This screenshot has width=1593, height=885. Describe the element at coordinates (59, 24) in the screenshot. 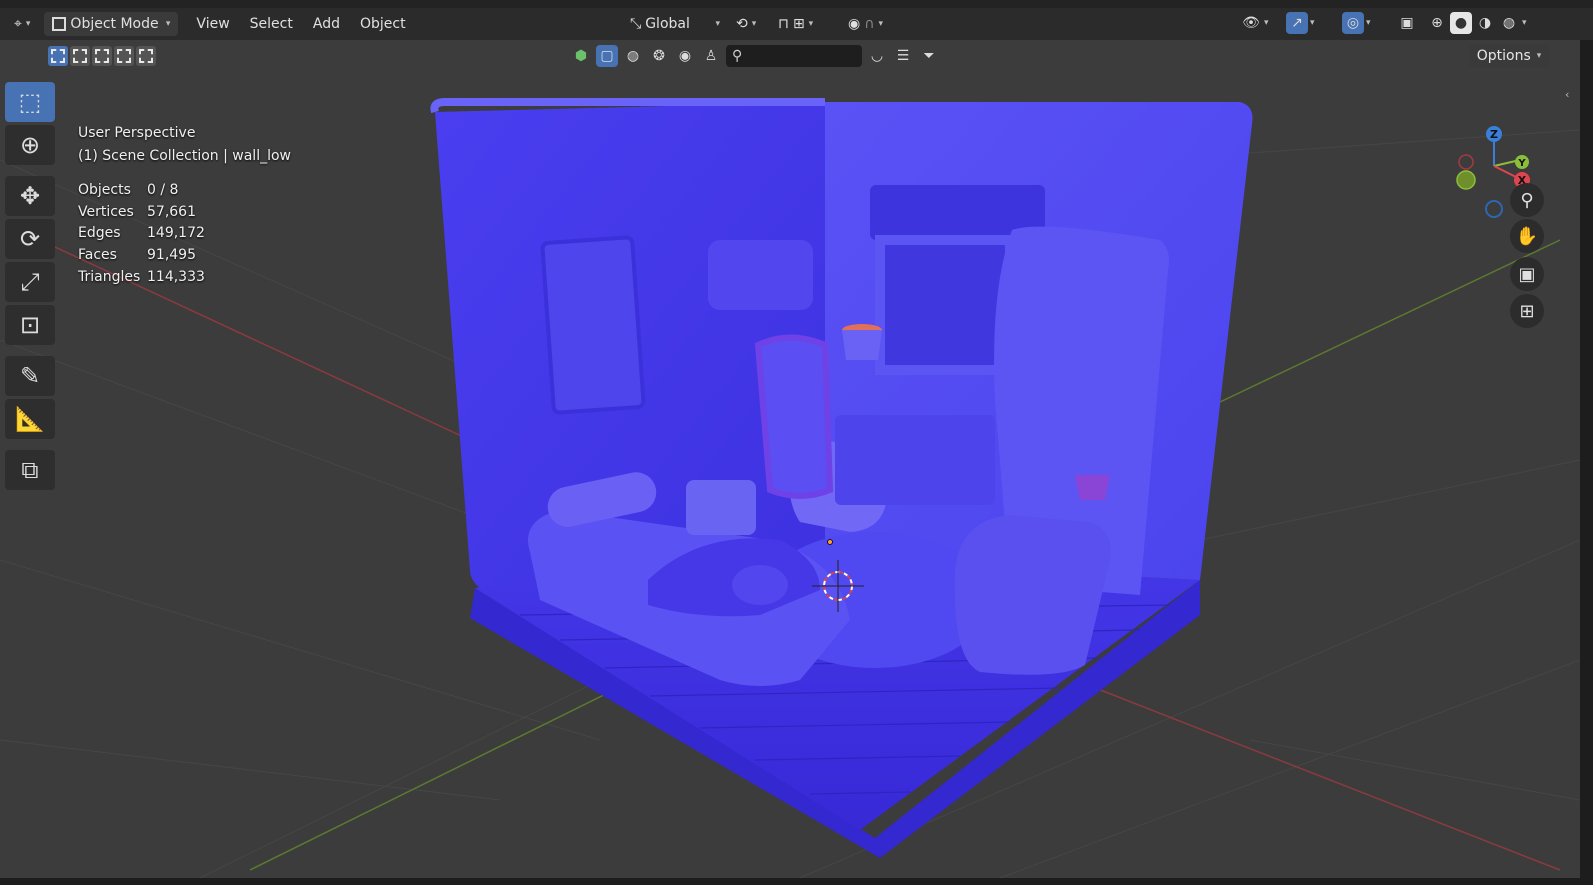

I see `object-mode-icon` at that location.